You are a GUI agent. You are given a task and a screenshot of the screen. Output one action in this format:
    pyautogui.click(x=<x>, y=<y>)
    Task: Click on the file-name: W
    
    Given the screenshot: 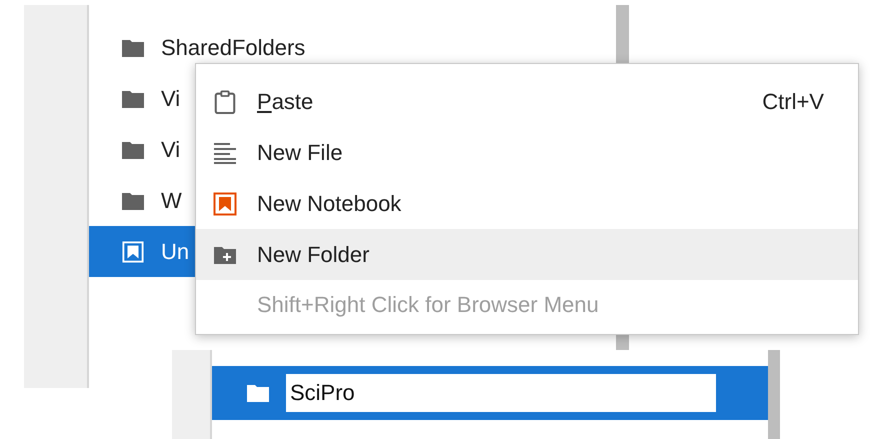 What is the action you would take?
    pyautogui.click(x=171, y=201)
    